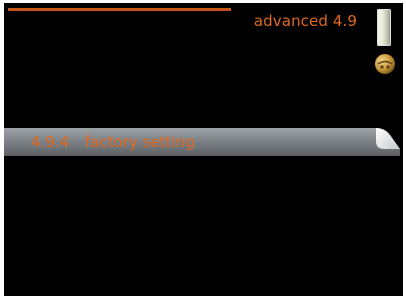  What do you see at coordinates (384, 27) in the screenshot?
I see `scroll-indicator` at bounding box center [384, 27].